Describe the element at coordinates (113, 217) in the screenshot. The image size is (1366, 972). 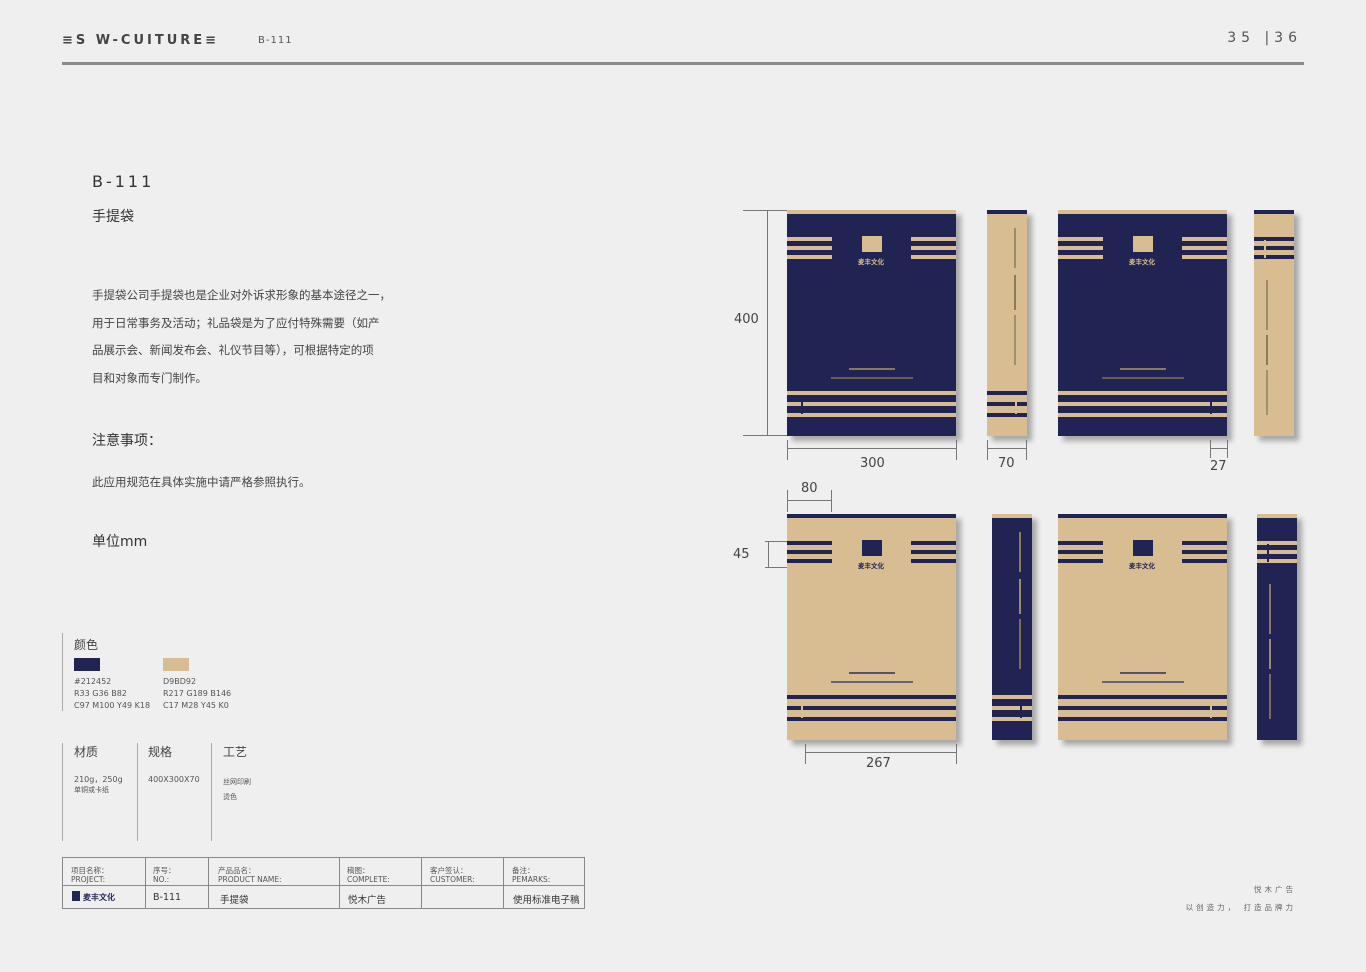
I see `item-name: 手提袋` at that location.